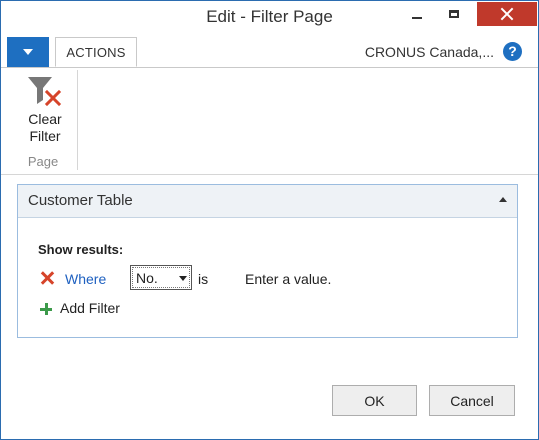  What do you see at coordinates (80, 200) in the screenshot?
I see `fasttab-title: Customer Table` at bounding box center [80, 200].